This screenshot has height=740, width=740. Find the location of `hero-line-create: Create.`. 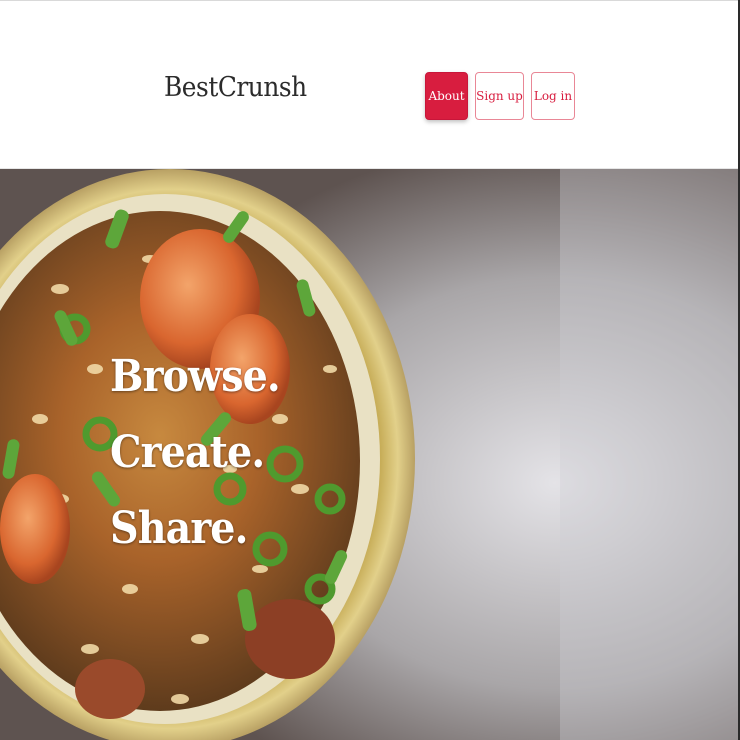

hero-line-create: Create. is located at coordinates (187, 452).